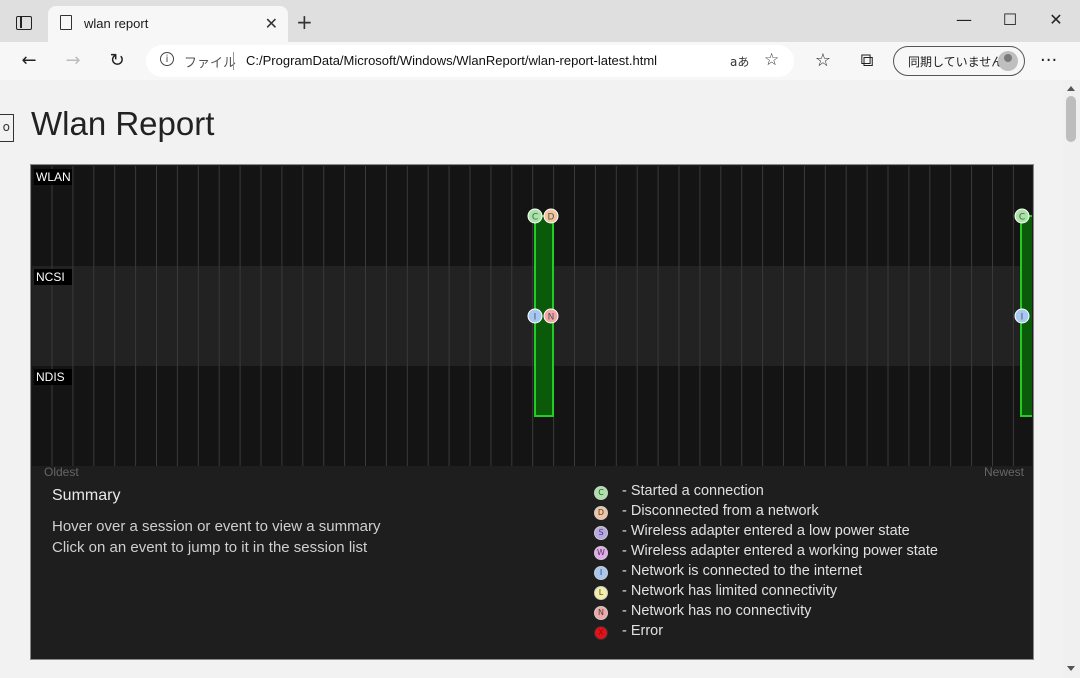 This screenshot has width=1080, height=678. What do you see at coordinates (717, 611) in the screenshot?
I see `legend-label: - Network has no connectivity` at bounding box center [717, 611].